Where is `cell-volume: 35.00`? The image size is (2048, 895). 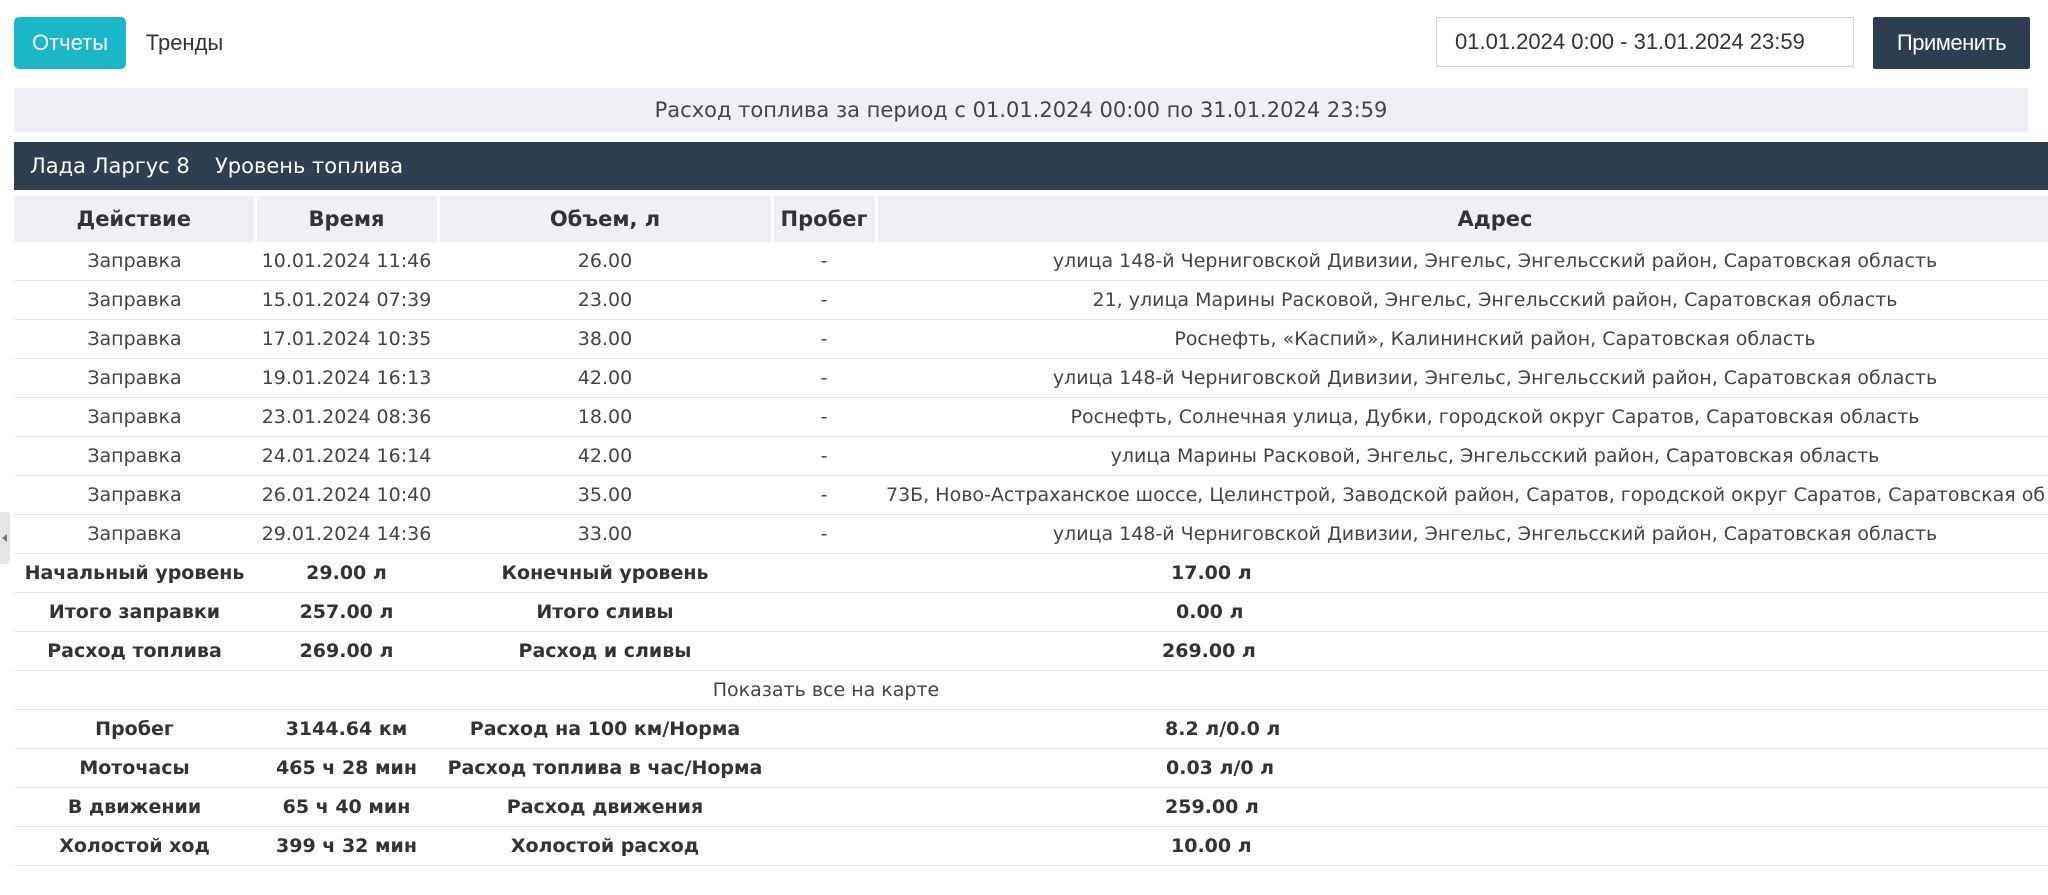
cell-volume: 35.00 is located at coordinates (605, 495).